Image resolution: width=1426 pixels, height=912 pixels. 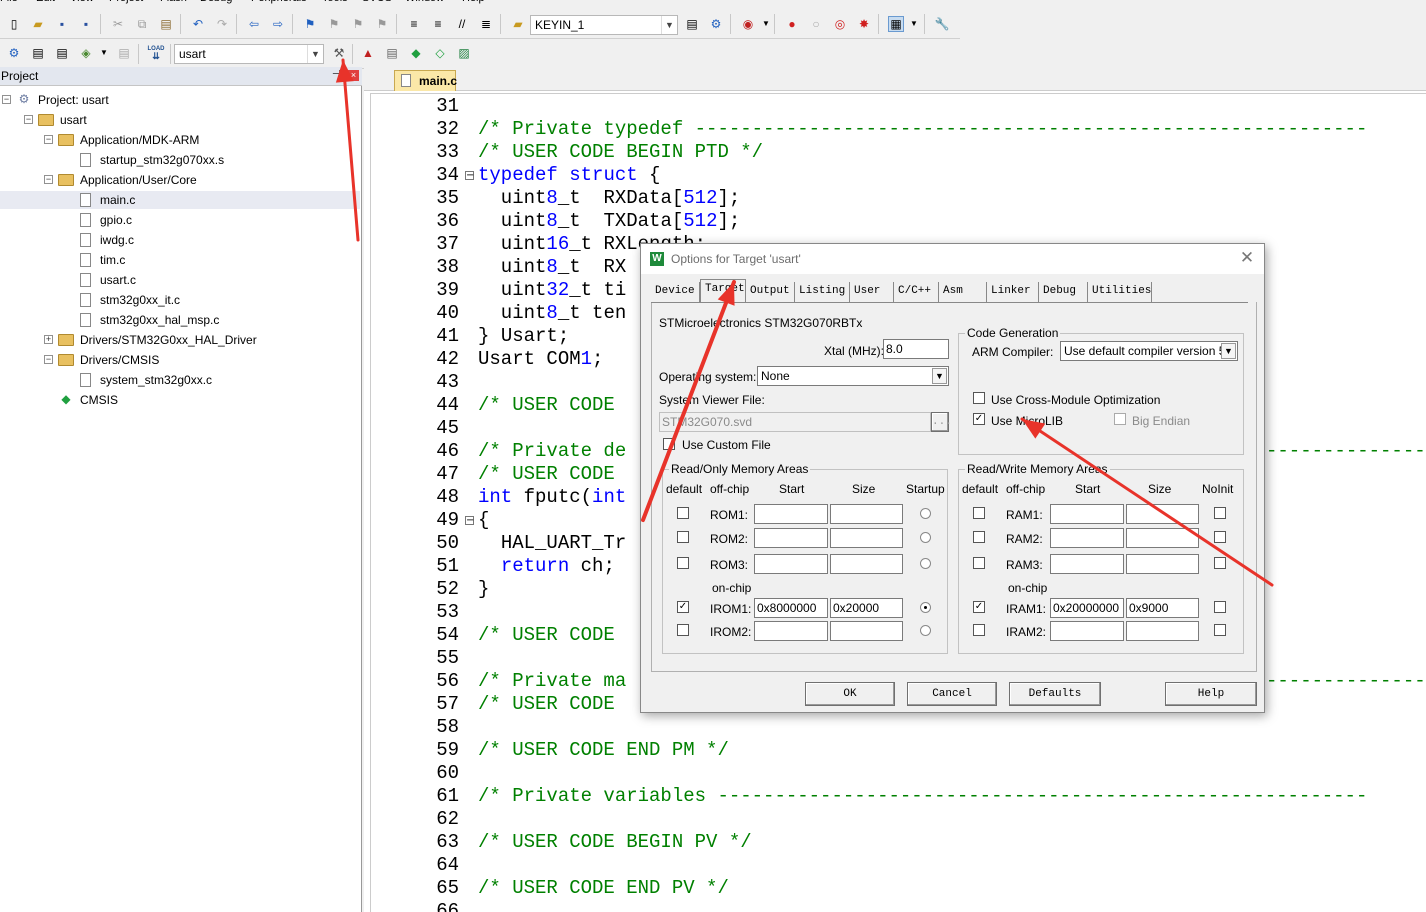 What do you see at coordinates (180, 400) in the screenshot?
I see `tree-item: ◆ CMSIS` at bounding box center [180, 400].